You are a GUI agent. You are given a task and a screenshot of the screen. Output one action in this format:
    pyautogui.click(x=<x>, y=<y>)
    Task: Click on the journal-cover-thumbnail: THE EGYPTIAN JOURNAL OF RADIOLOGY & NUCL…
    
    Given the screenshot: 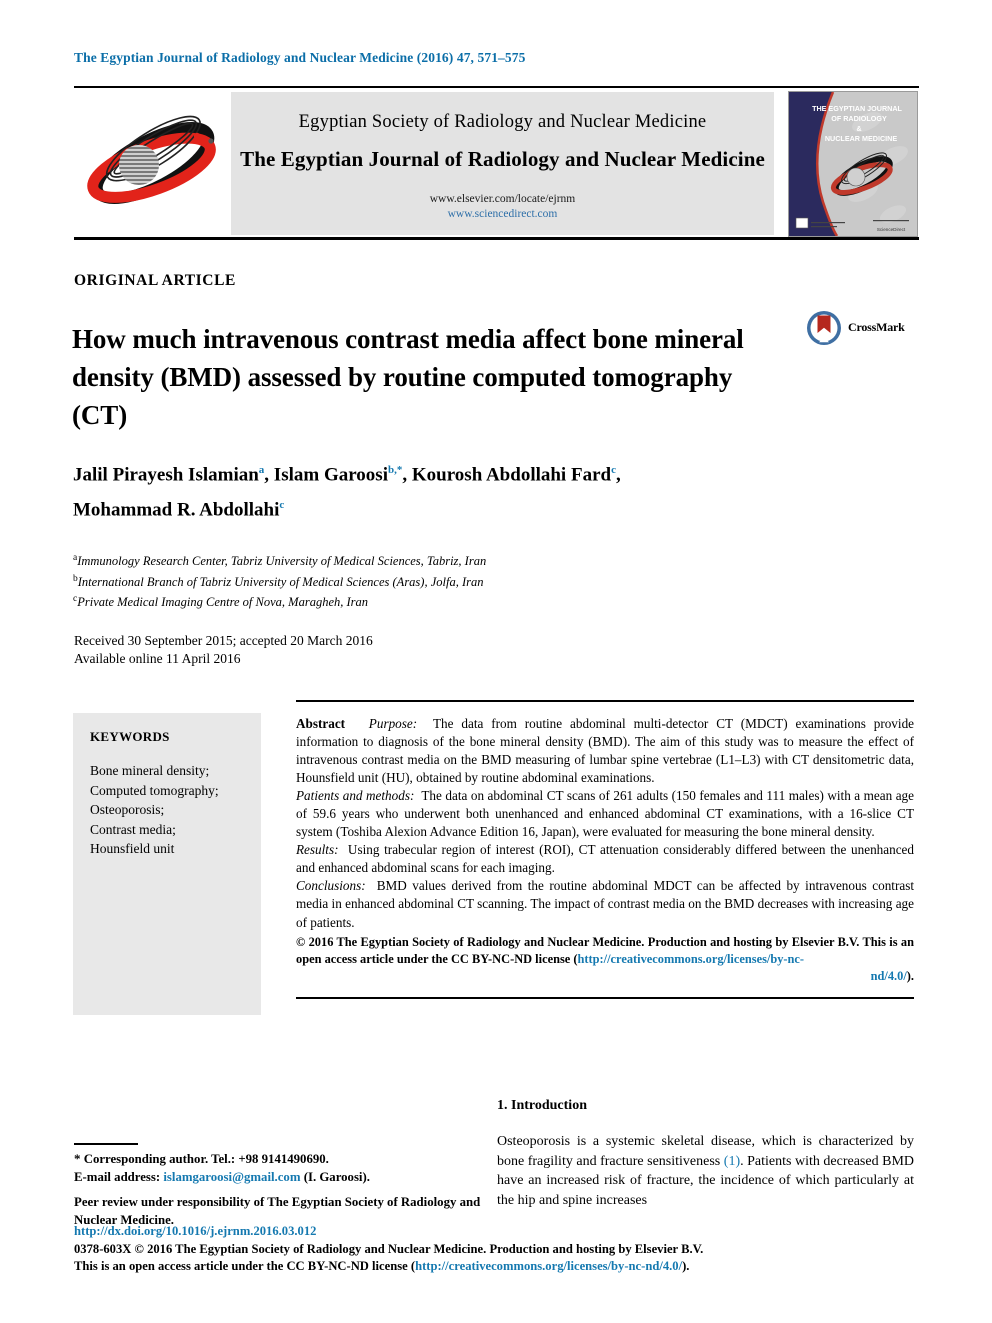 What is the action you would take?
    pyautogui.click(x=853, y=164)
    